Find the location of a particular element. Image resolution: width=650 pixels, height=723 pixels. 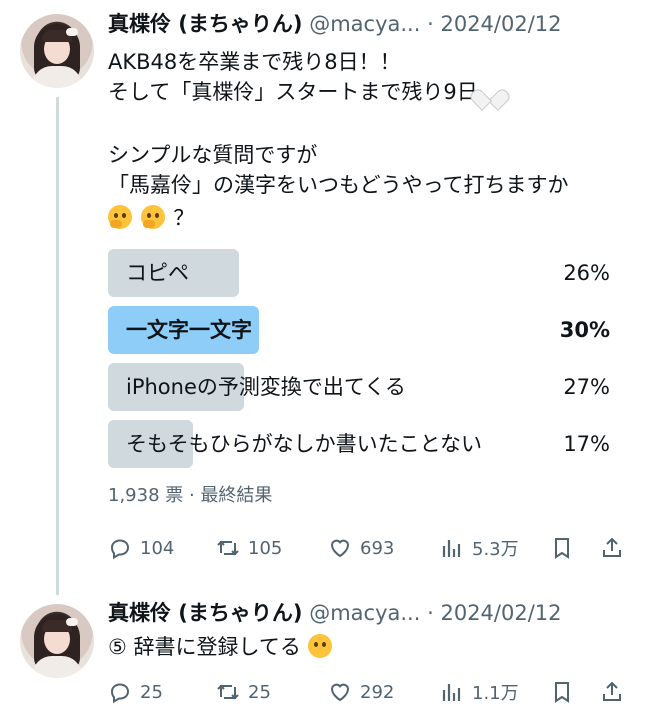

tweet-line-text: そして「真楪伶」スタートまで残り9日 is located at coordinates (293, 92).